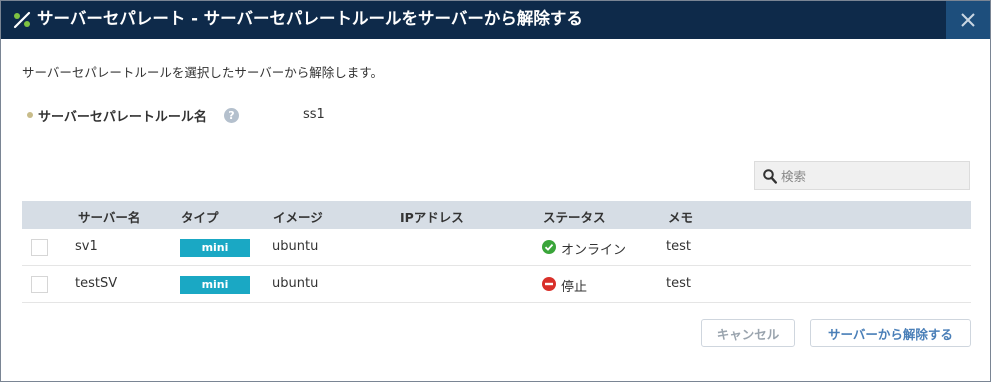 The height and width of the screenshot is (382, 991). Describe the element at coordinates (86, 246) in the screenshot. I see `server-name: sv1` at that location.